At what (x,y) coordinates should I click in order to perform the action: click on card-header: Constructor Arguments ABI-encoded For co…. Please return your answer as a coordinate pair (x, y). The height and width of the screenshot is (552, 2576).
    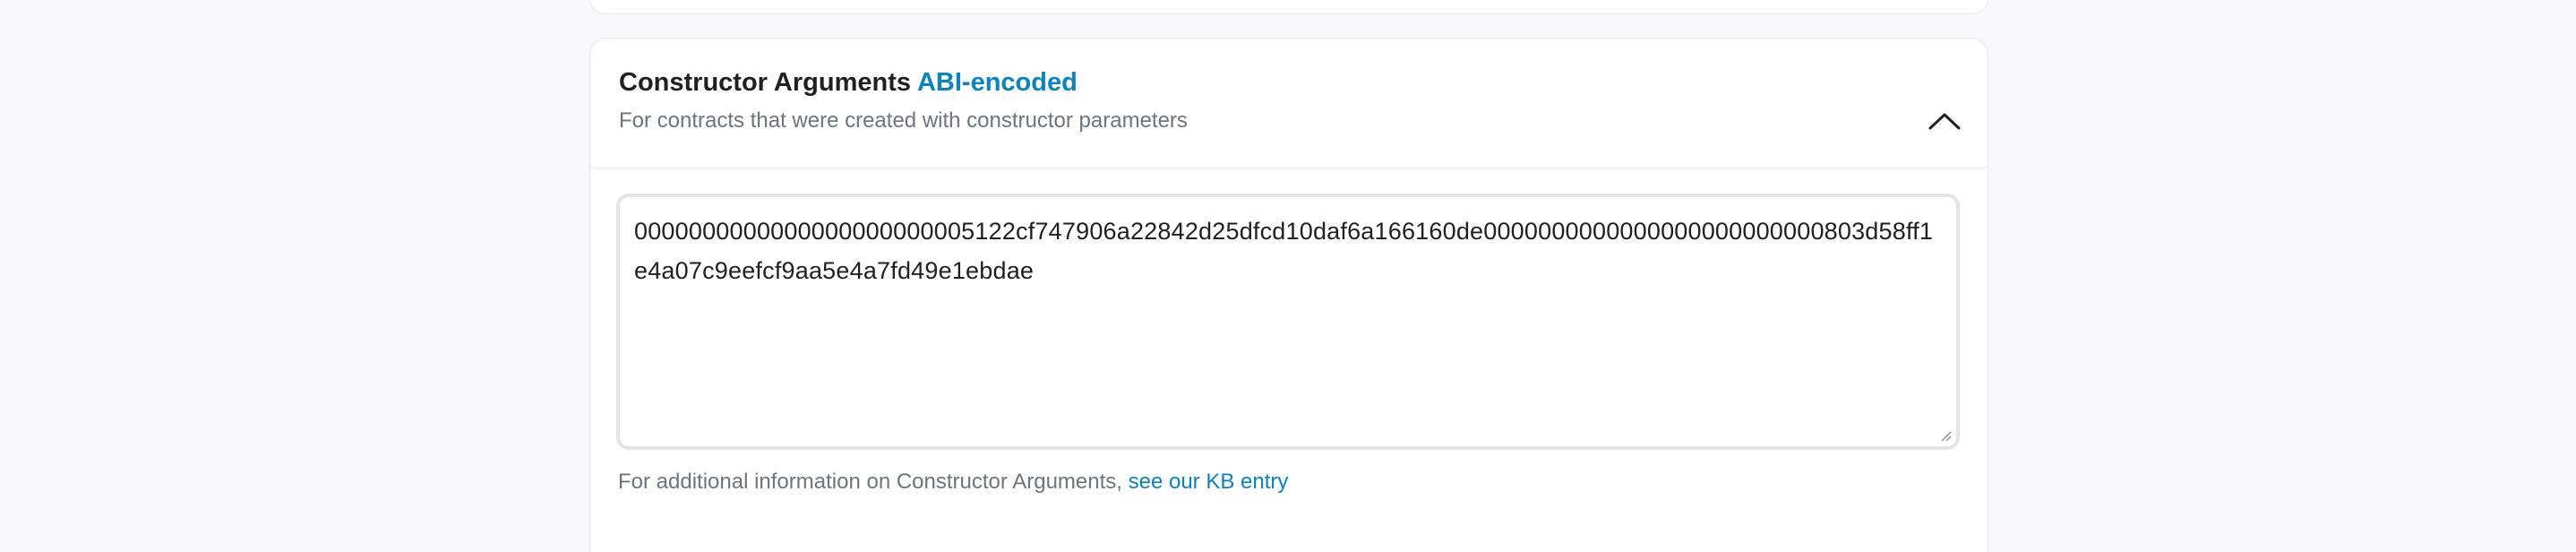
    Looking at the image, I should click on (1289, 104).